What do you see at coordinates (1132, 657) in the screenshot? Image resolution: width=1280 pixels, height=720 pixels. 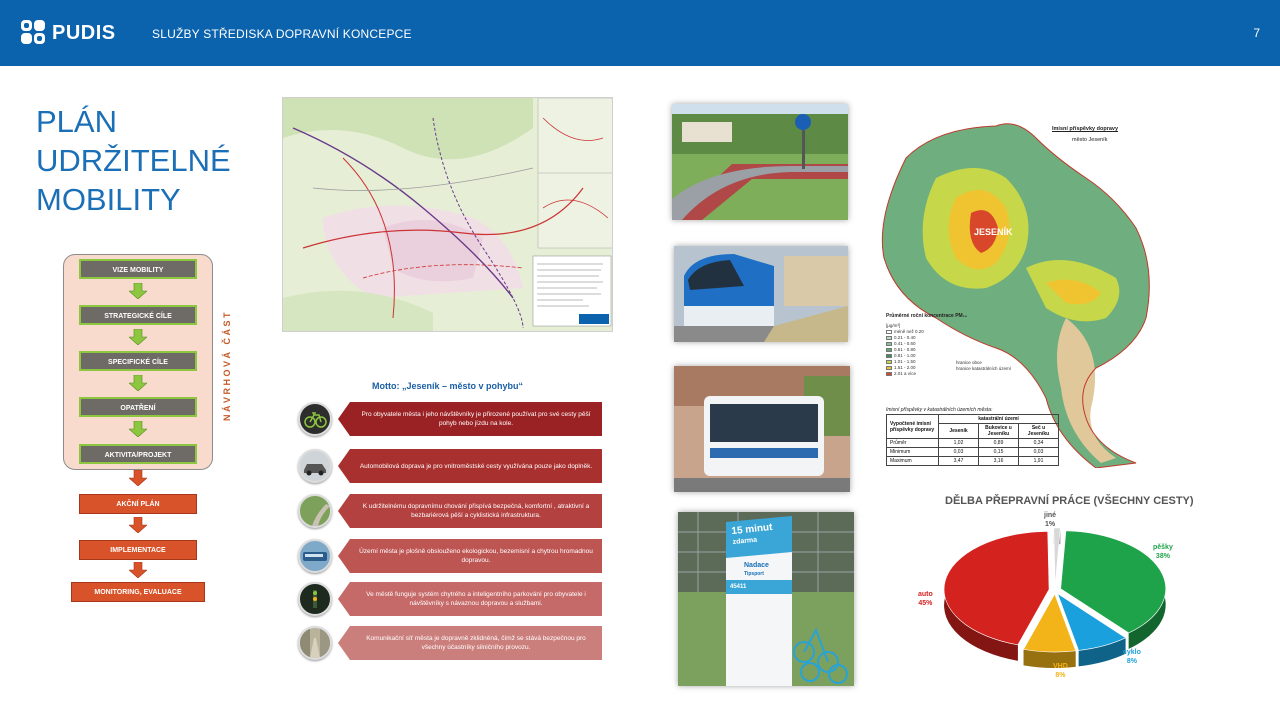 I see `pie-label-cycling: cyklo 8%` at bounding box center [1132, 657].